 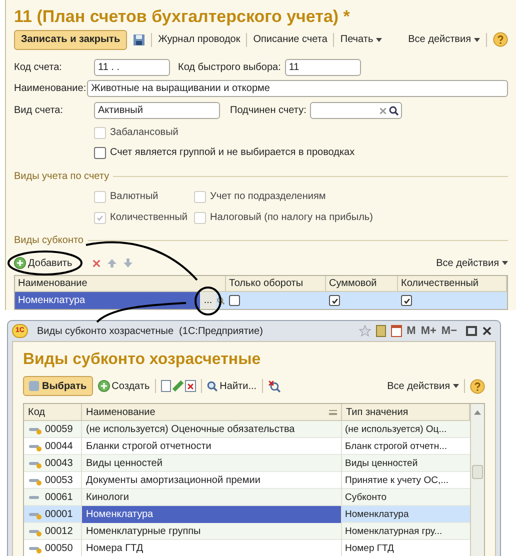 I want to click on table-cell-text: 00059, so click(x=59, y=430).